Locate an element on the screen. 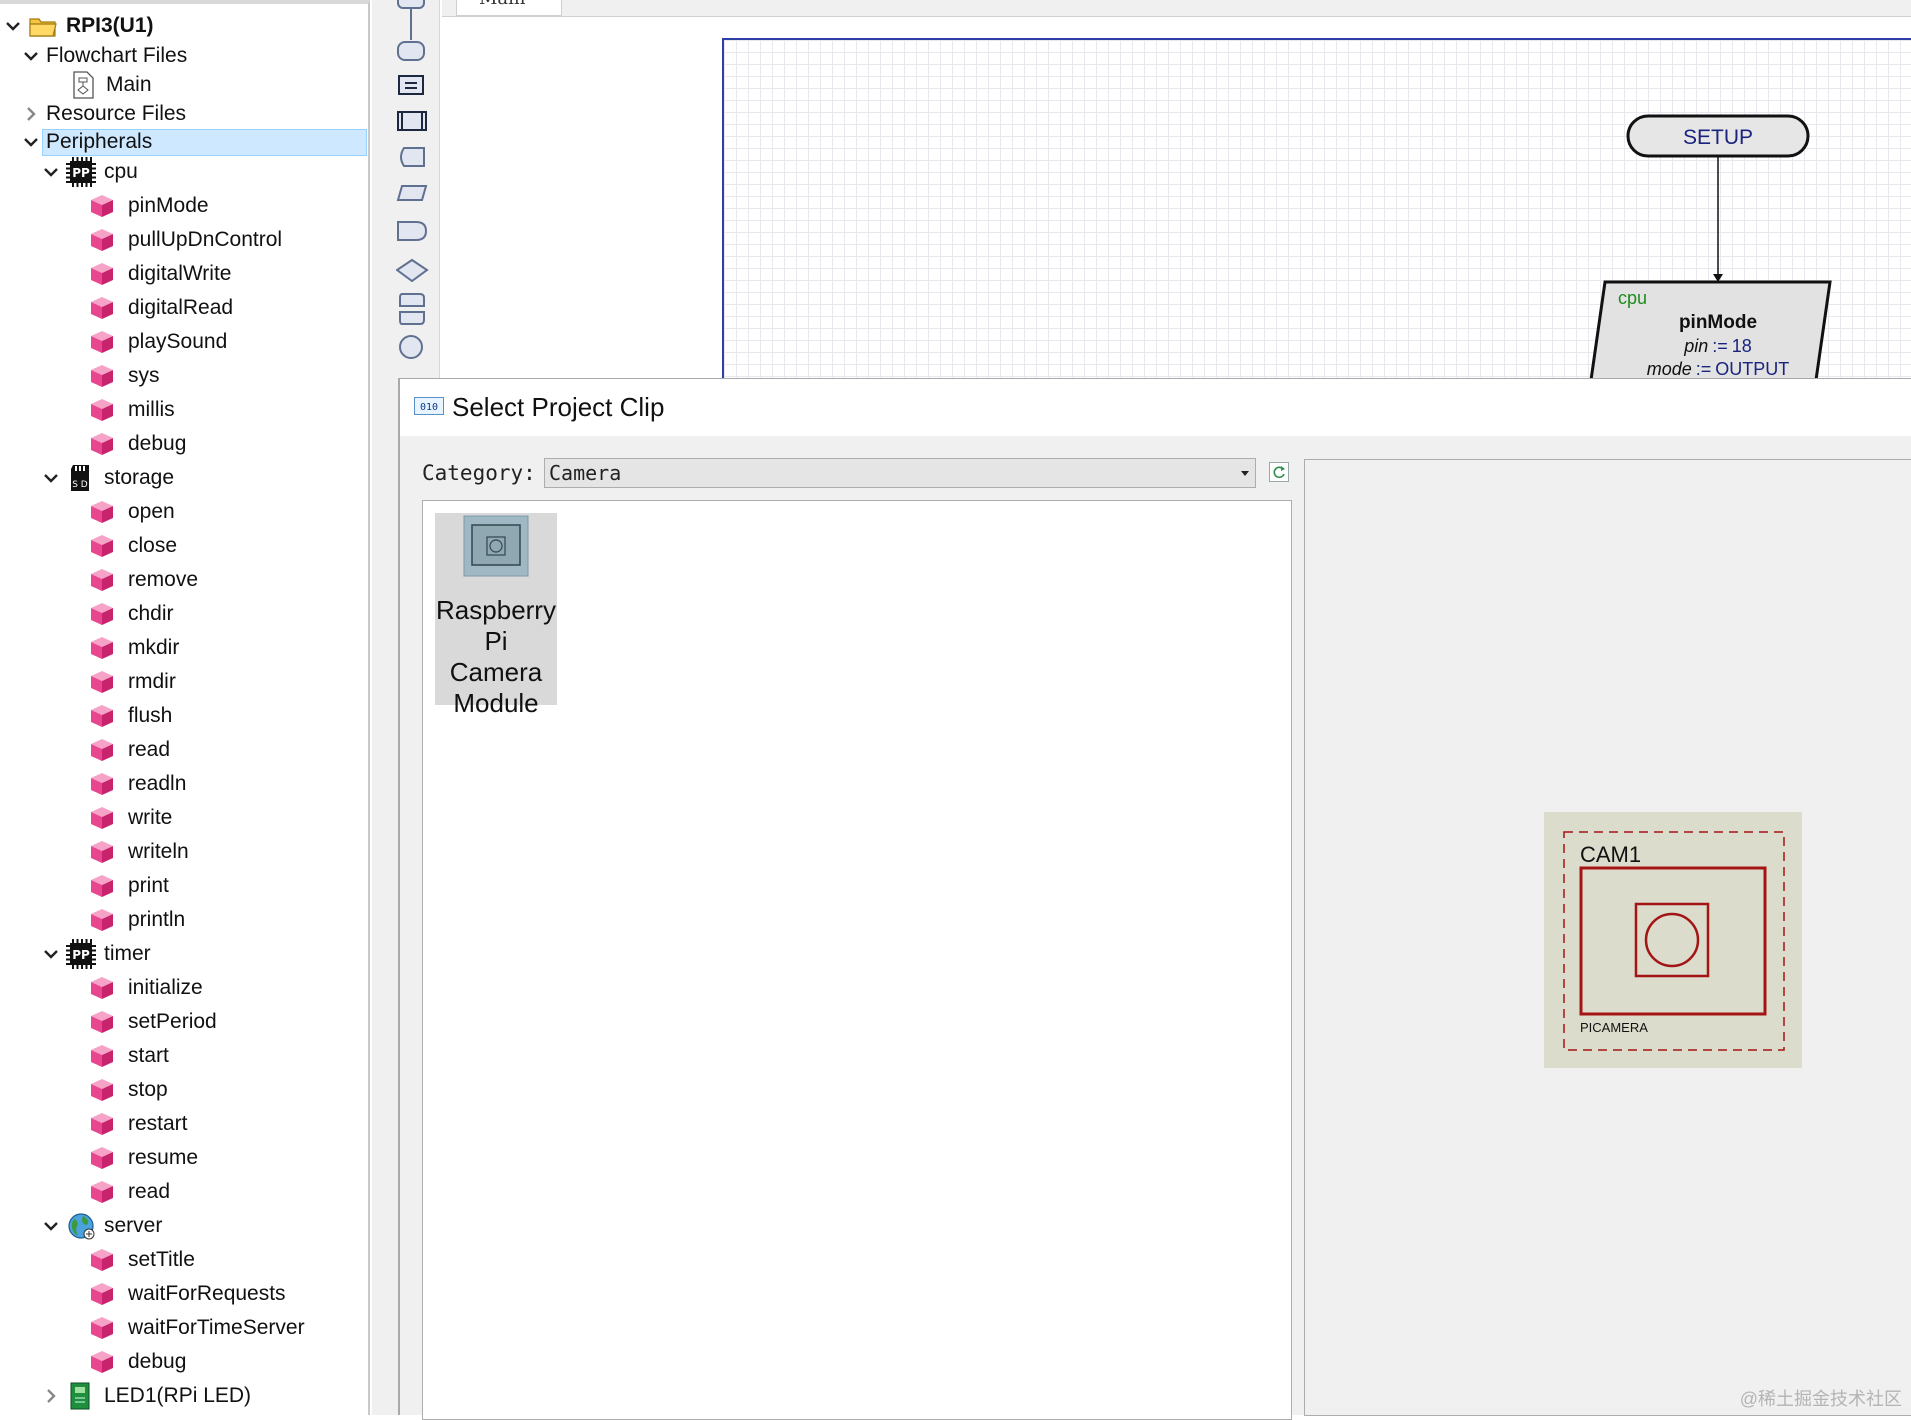 The height and width of the screenshot is (1420, 1911). connector-tool-icon is located at coordinates (412, 20).